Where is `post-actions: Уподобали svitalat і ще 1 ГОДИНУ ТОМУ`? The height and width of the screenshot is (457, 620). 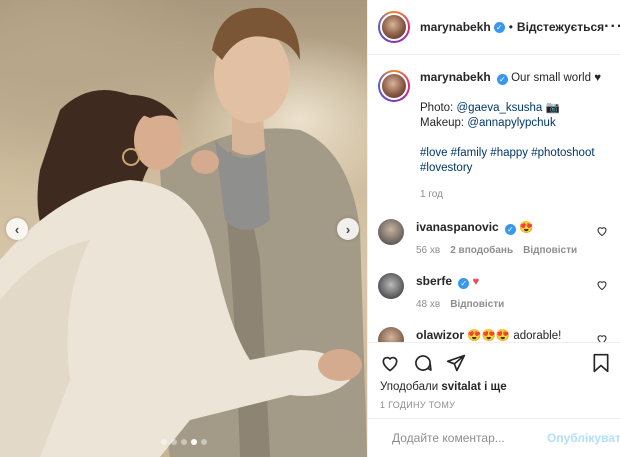
post-actions: Уподобали svitalat і ще 1 ГОДИНУ ТОМУ is located at coordinates (494, 376).